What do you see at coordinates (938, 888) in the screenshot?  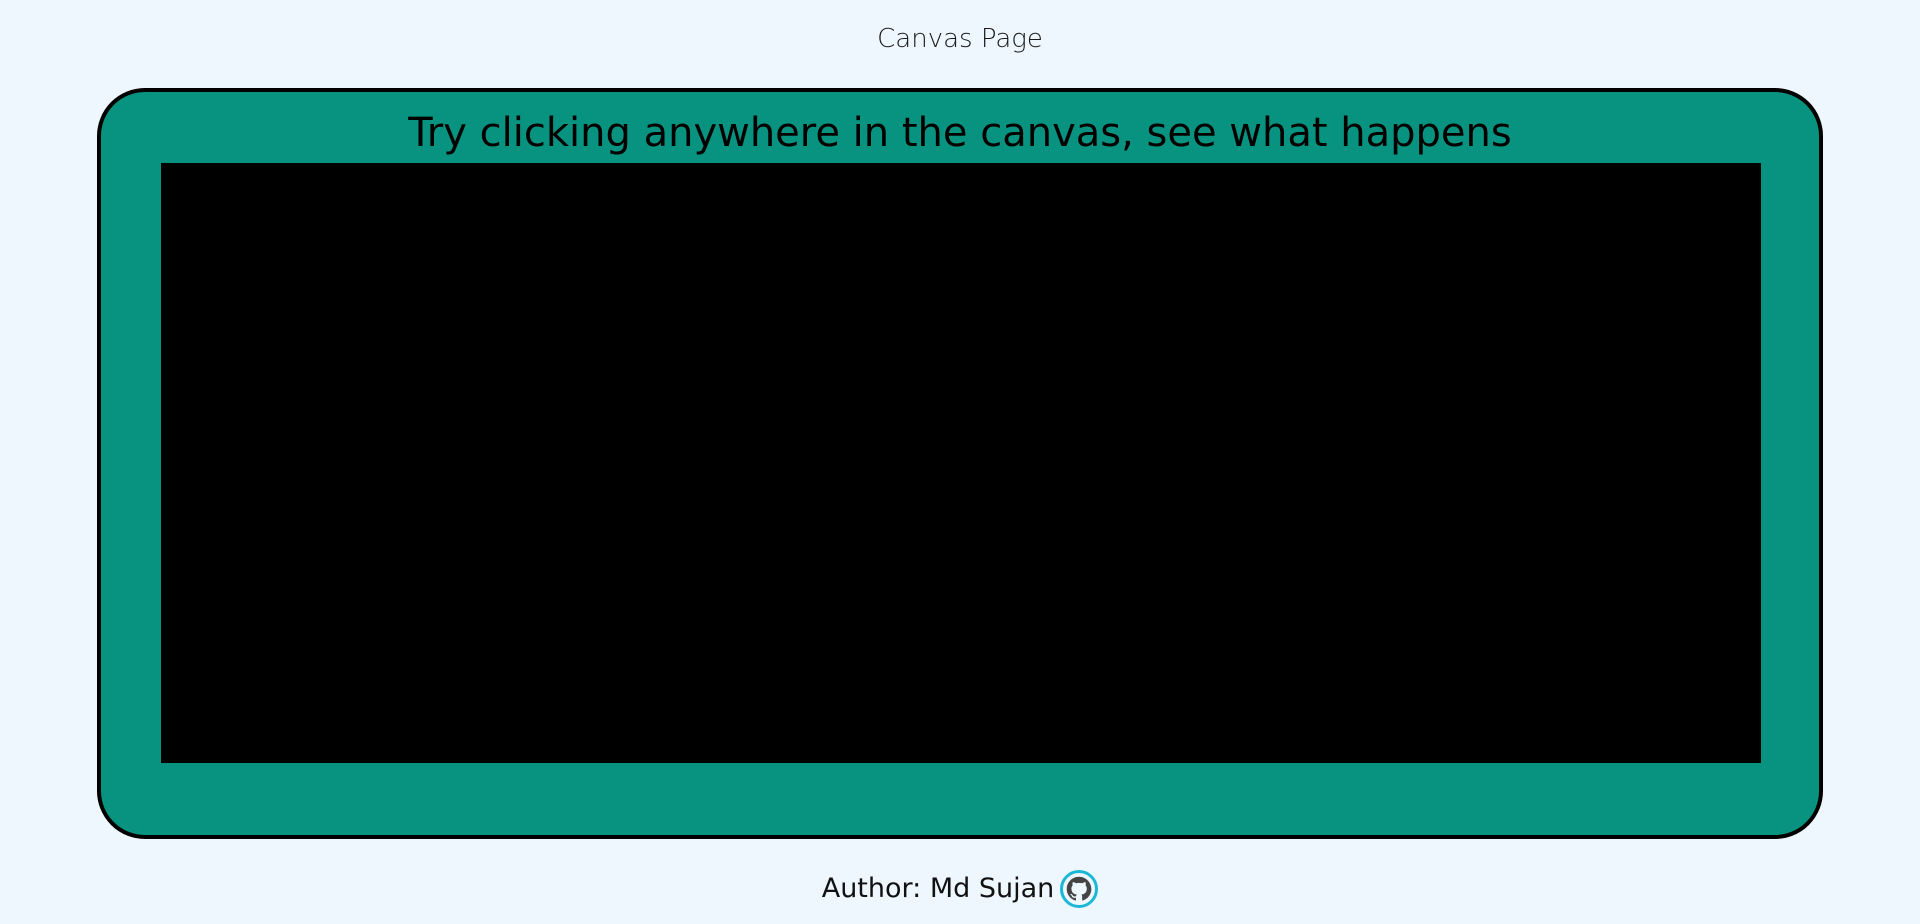 I see `author-text: Author: Md Sujan` at bounding box center [938, 888].